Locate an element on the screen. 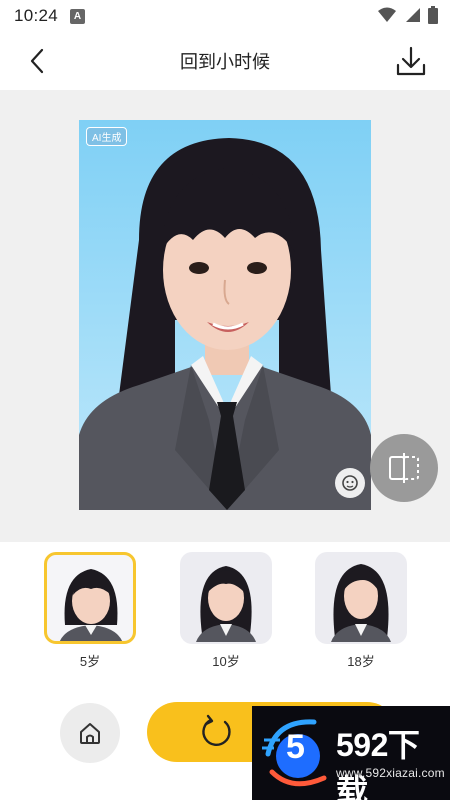  chevron-left-icon is located at coordinates (37, 61).